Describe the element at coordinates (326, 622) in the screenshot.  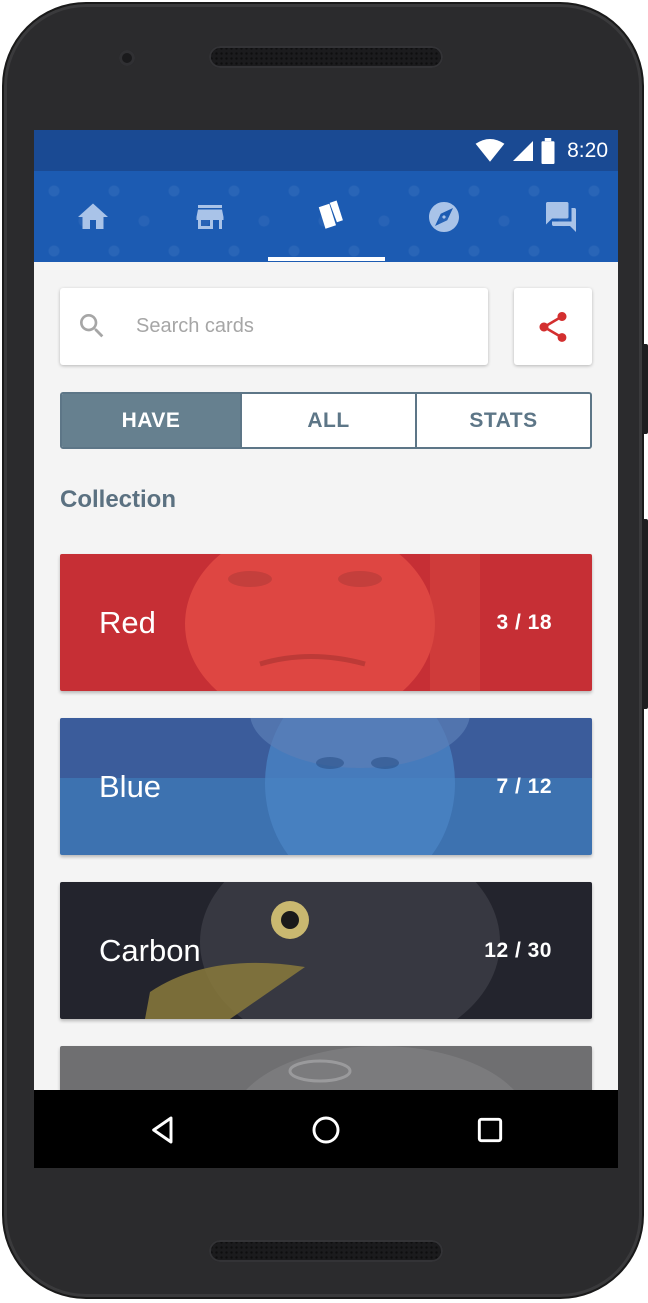
I see `collection-card-red: Red 3 / 18` at that location.